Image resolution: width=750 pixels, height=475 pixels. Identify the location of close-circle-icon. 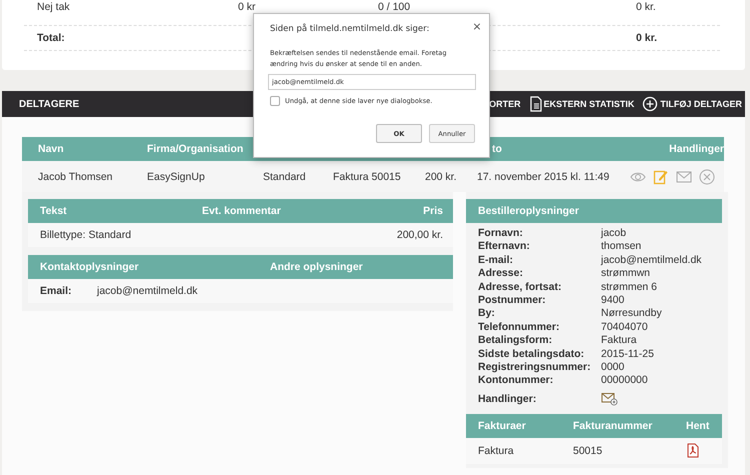
(707, 176).